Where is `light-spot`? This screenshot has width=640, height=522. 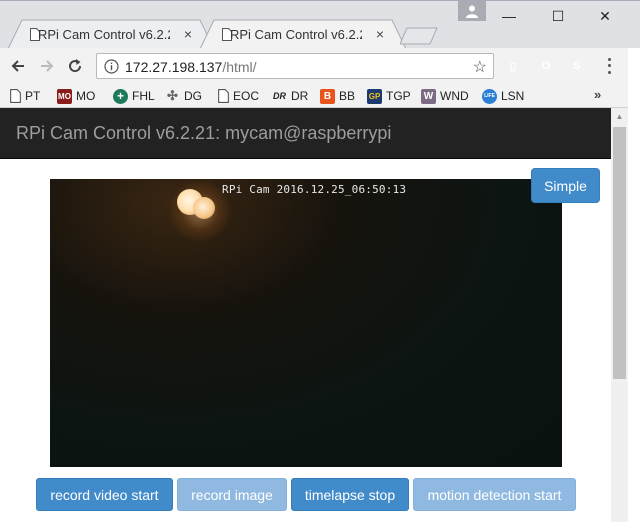
light-spot is located at coordinates (204, 208).